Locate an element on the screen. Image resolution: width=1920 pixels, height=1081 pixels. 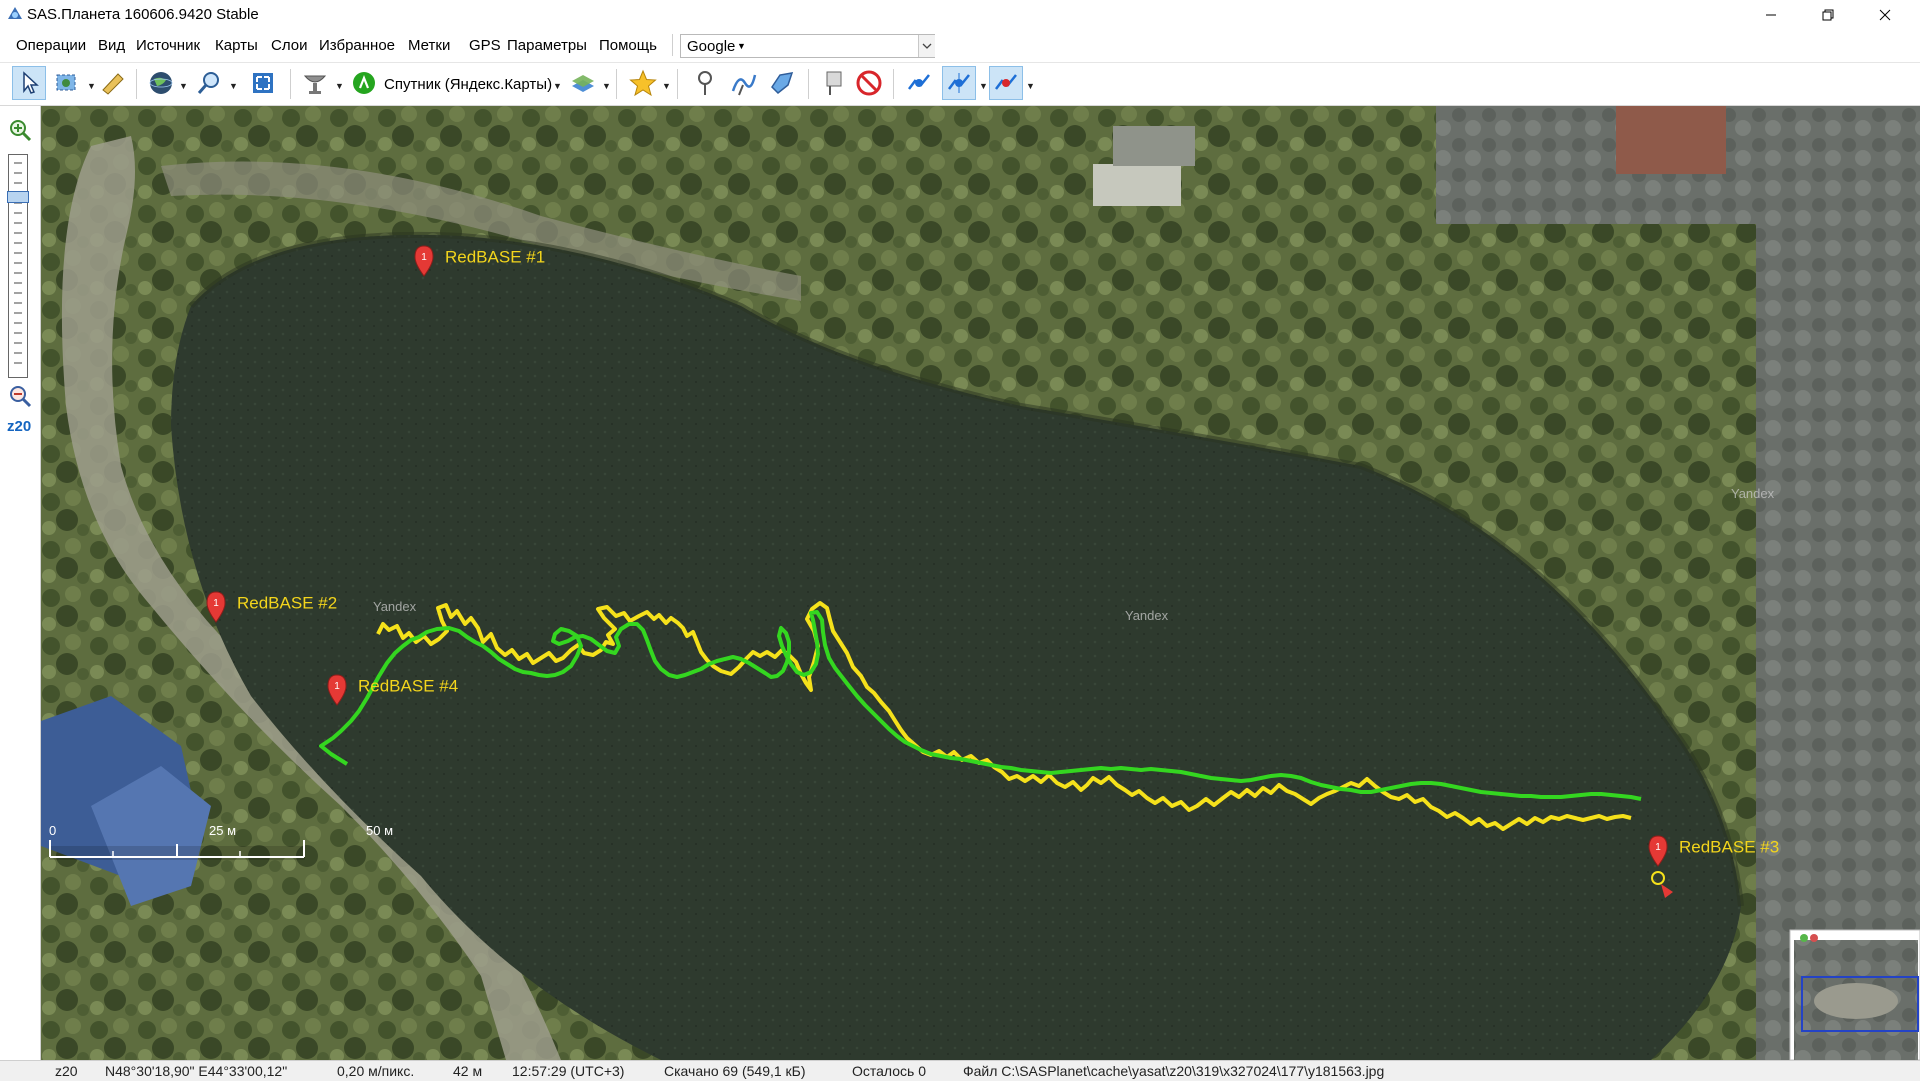
restore-icon is located at coordinates (1827, 14).